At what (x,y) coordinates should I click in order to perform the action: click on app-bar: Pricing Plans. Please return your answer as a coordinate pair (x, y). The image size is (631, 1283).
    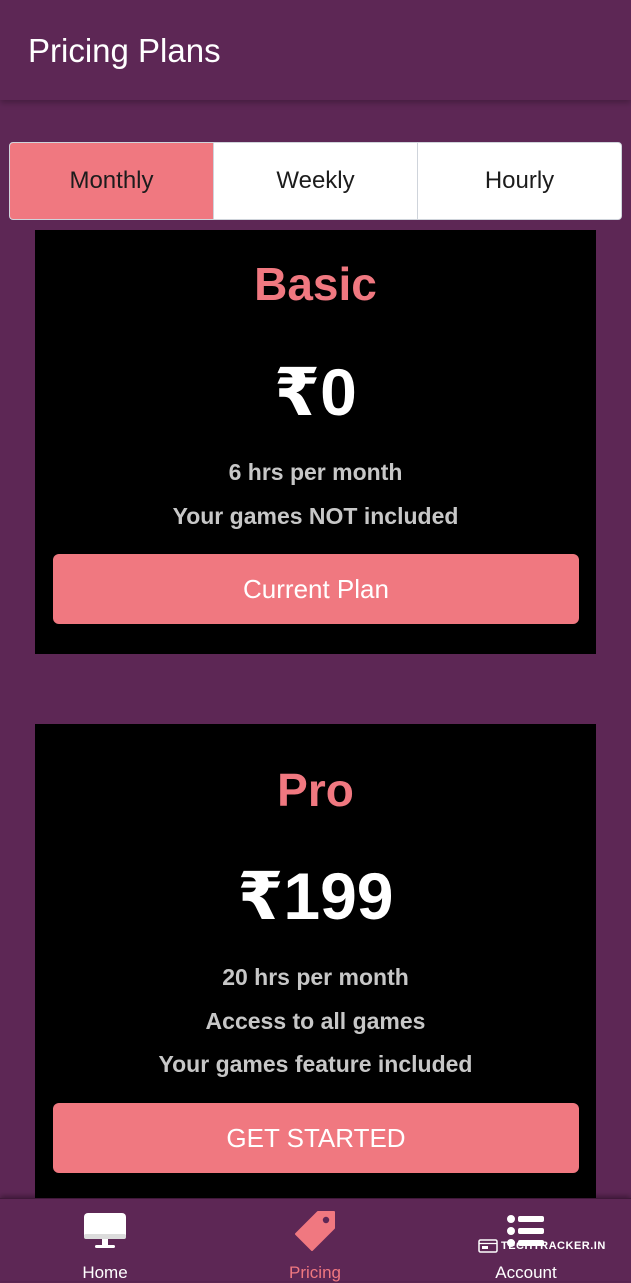
    Looking at the image, I should click on (315, 50).